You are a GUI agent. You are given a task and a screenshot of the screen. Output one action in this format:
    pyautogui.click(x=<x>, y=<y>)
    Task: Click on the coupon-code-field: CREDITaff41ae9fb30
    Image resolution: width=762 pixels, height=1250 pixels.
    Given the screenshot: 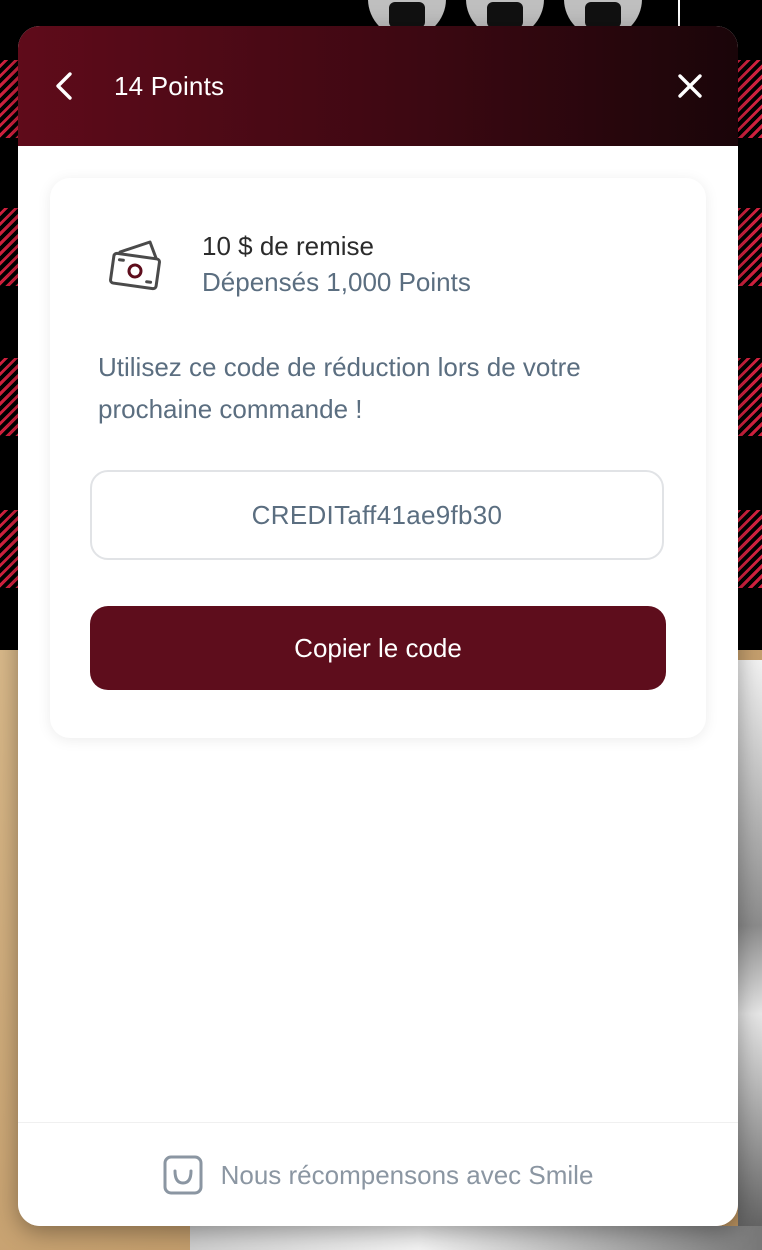 What is the action you would take?
    pyautogui.click(x=377, y=515)
    